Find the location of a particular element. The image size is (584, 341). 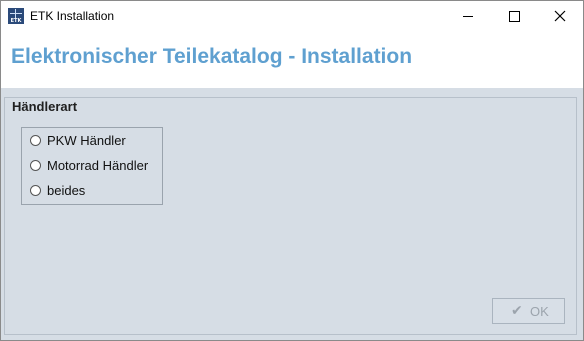

minimize-icon is located at coordinates (468, 16).